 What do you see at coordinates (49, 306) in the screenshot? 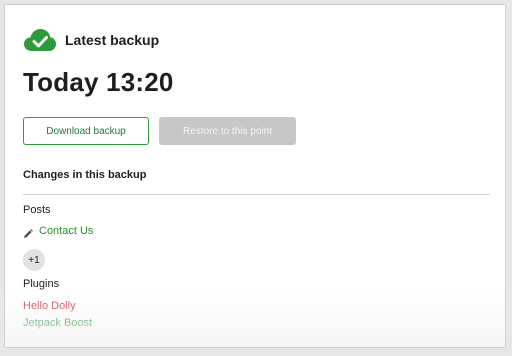
I see `plugin-item-hello-dolly: Hello Dolly` at bounding box center [49, 306].